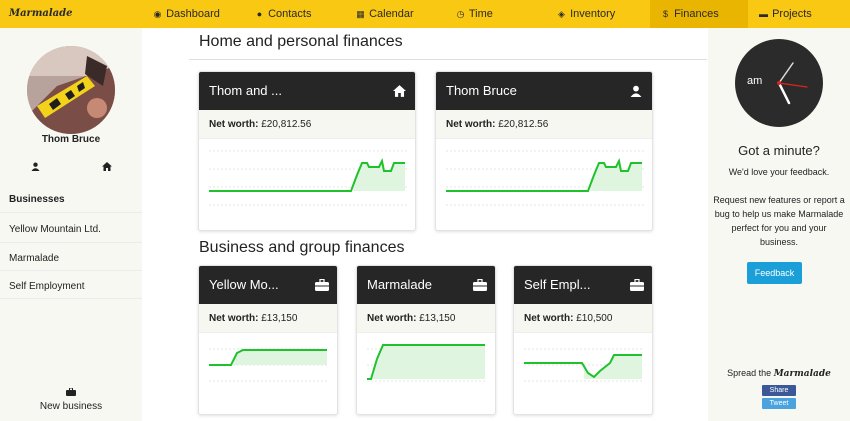  Describe the element at coordinates (302, 247) in the screenshot. I see `business-finances-heading: Business and group finances` at that location.